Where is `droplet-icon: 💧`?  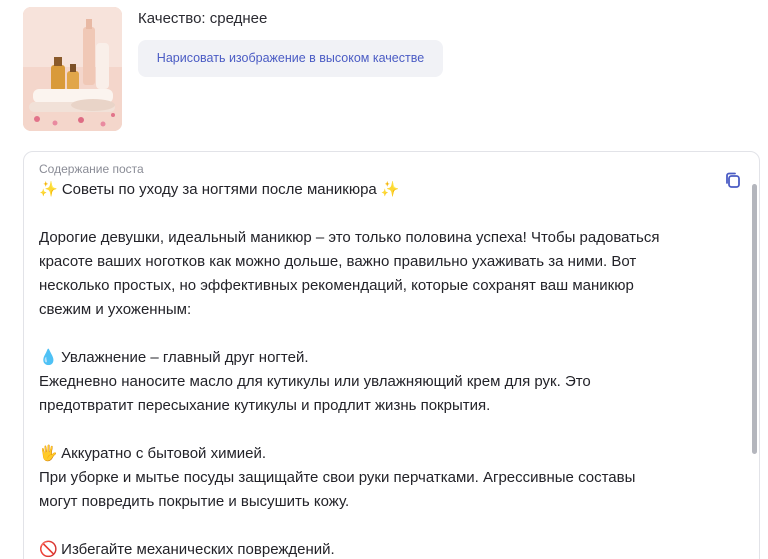 droplet-icon: 💧 is located at coordinates (48, 357).